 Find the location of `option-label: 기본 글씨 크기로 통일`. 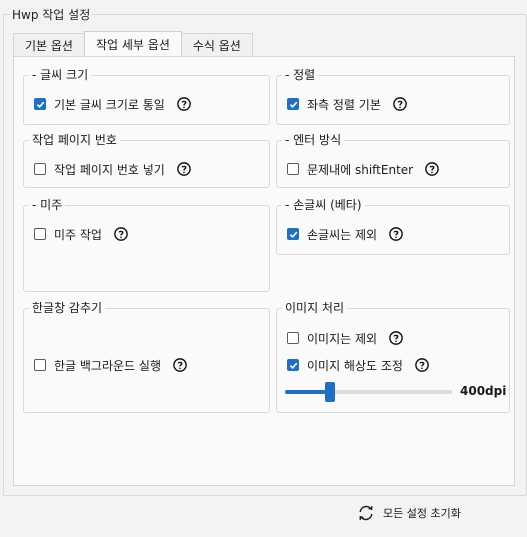

option-label: 기본 글씨 크기로 통일 is located at coordinates (109, 104).